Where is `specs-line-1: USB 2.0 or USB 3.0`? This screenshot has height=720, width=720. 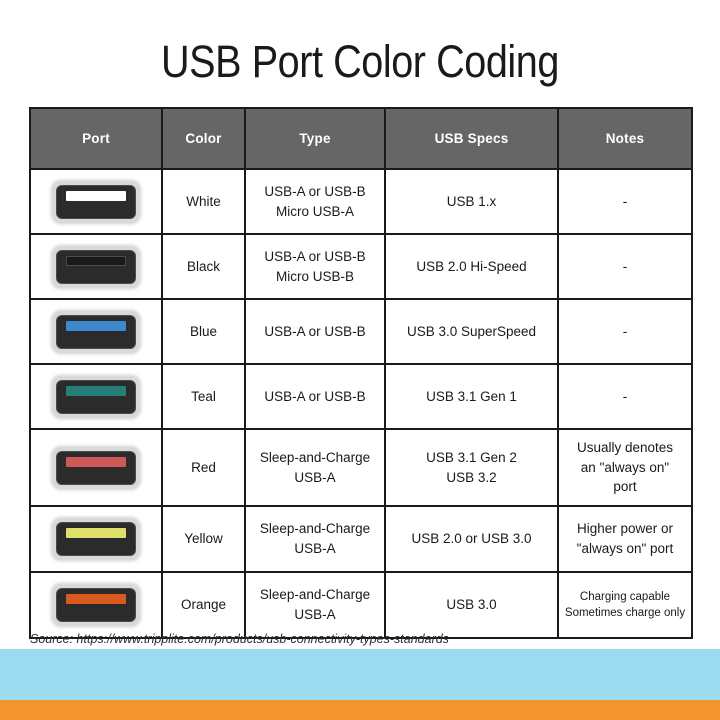
specs-line-1: USB 2.0 or USB 3.0 is located at coordinates (471, 539).